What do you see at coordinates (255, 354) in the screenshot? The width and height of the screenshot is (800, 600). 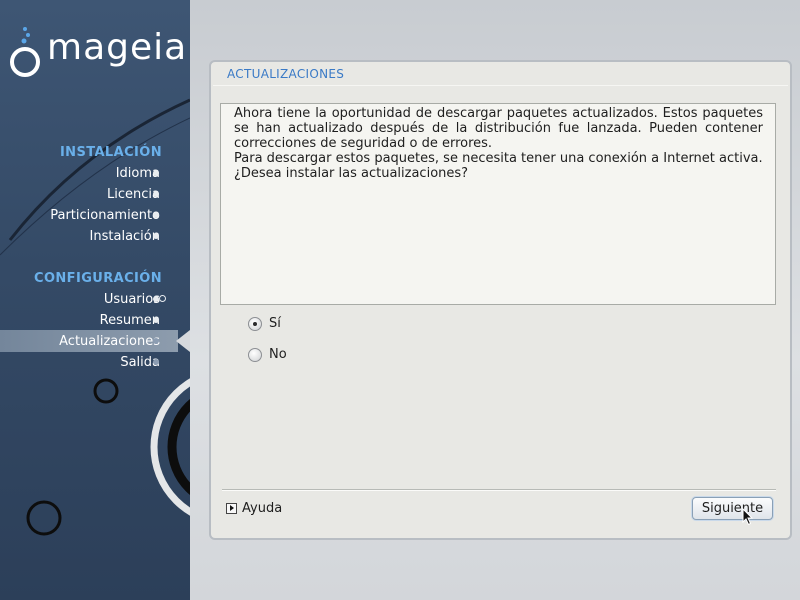 I see `radio-unchecked-icon` at bounding box center [255, 354].